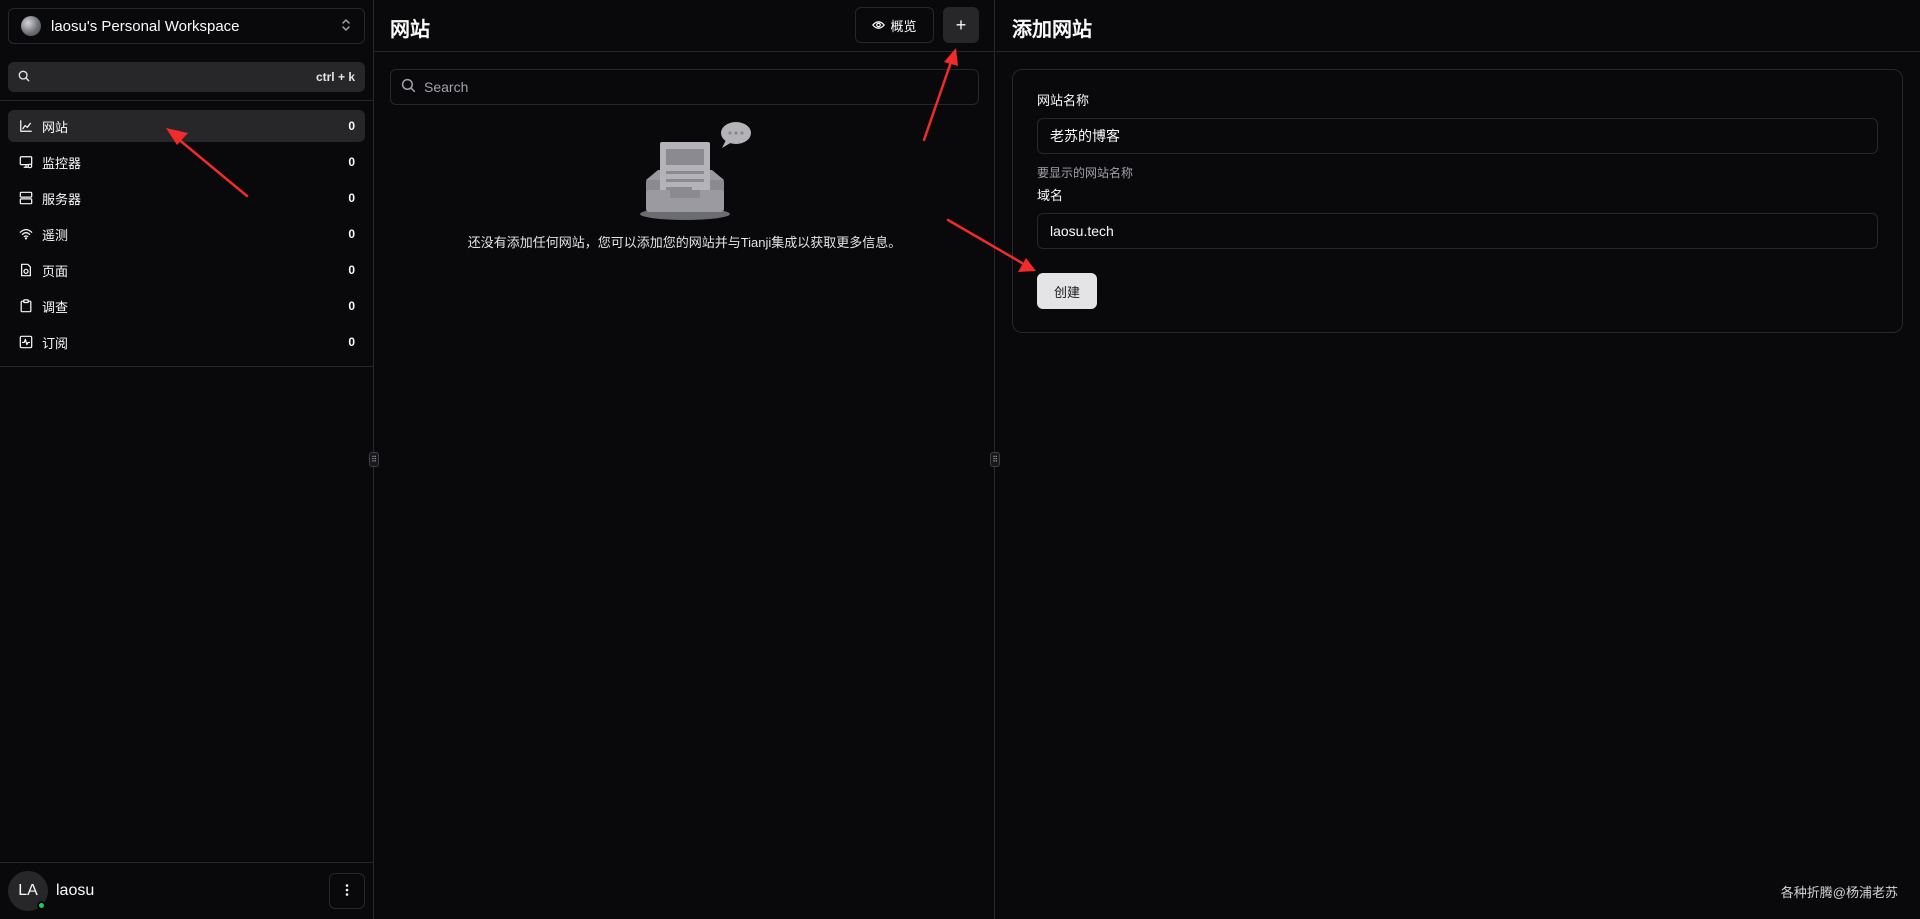 Image resolution: width=1920 pixels, height=919 pixels. I want to click on sidebar-item-label: 服务器, so click(62, 199).